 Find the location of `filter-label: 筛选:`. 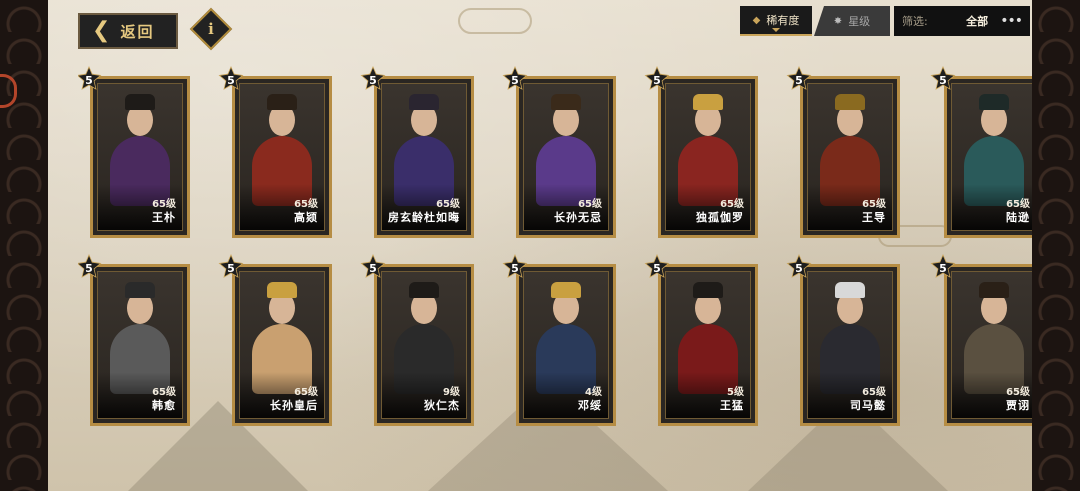

filter-label: 筛选: is located at coordinates (915, 21).